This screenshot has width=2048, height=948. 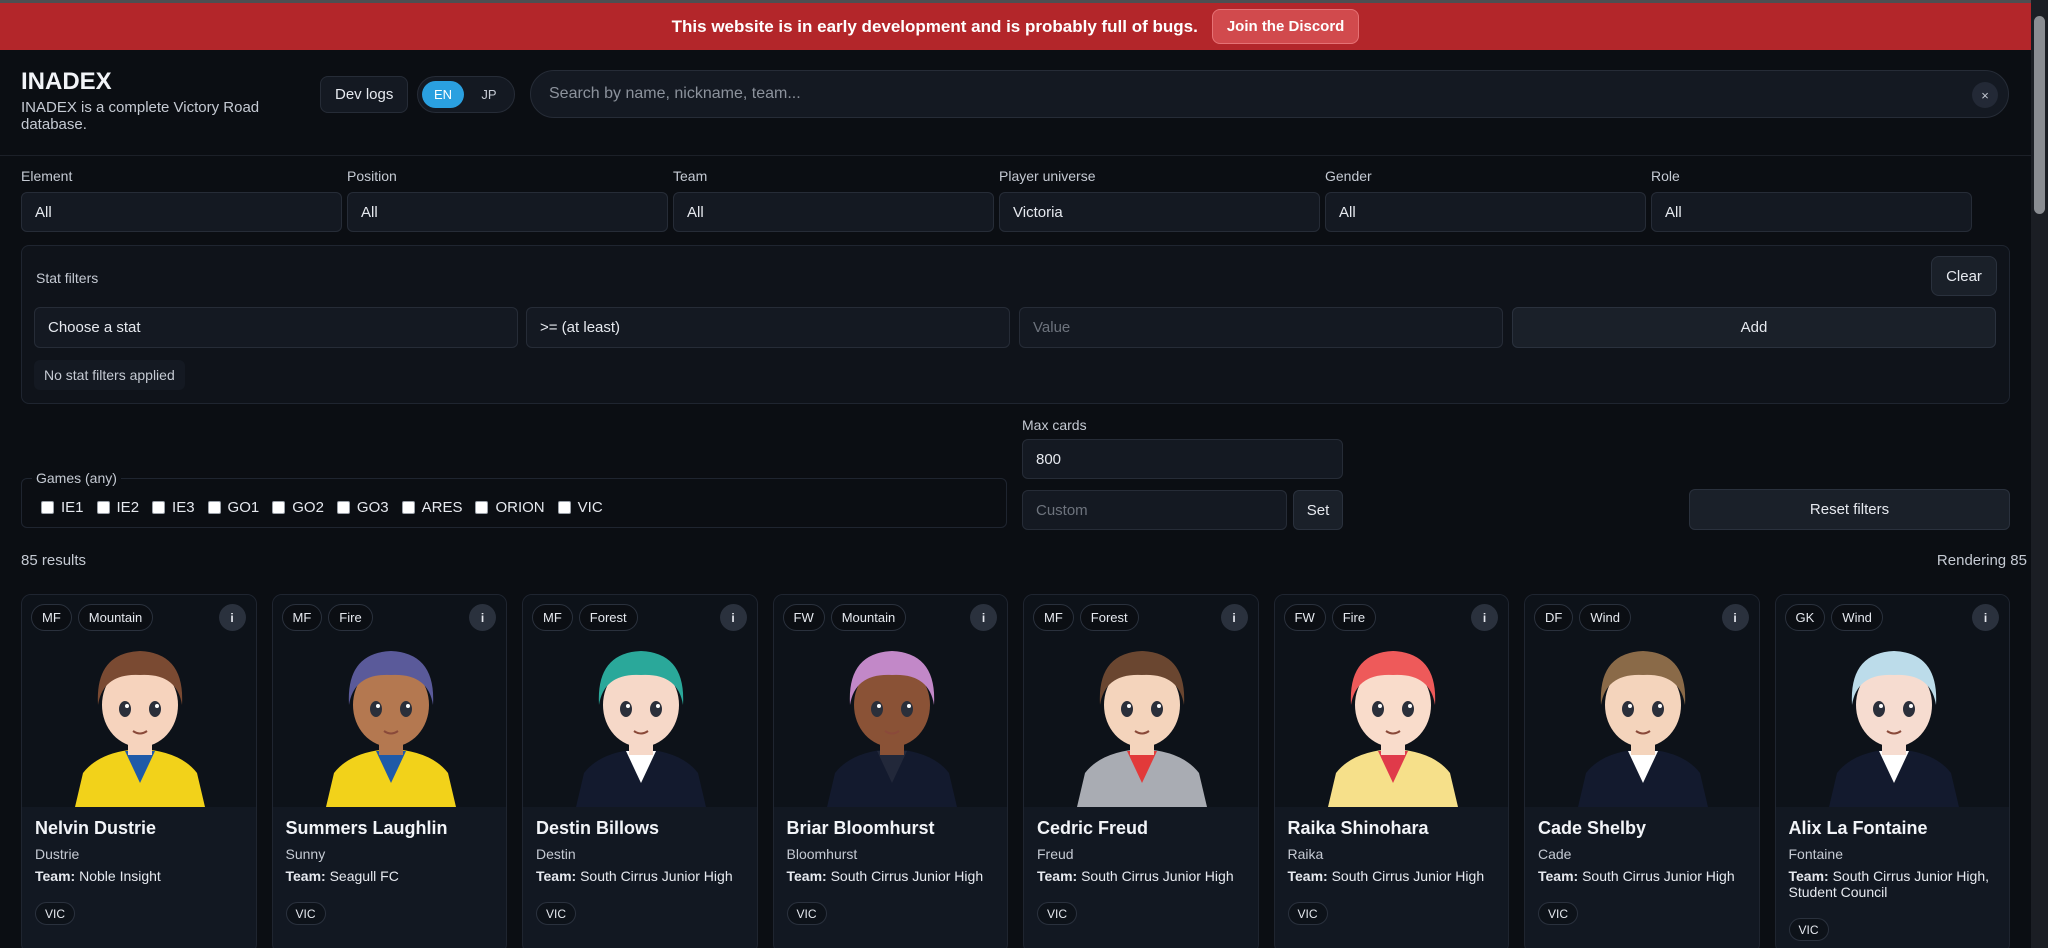 What do you see at coordinates (590, 507) in the screenshot?
I see `game-label: VIC` at bounding box center [590, 507].